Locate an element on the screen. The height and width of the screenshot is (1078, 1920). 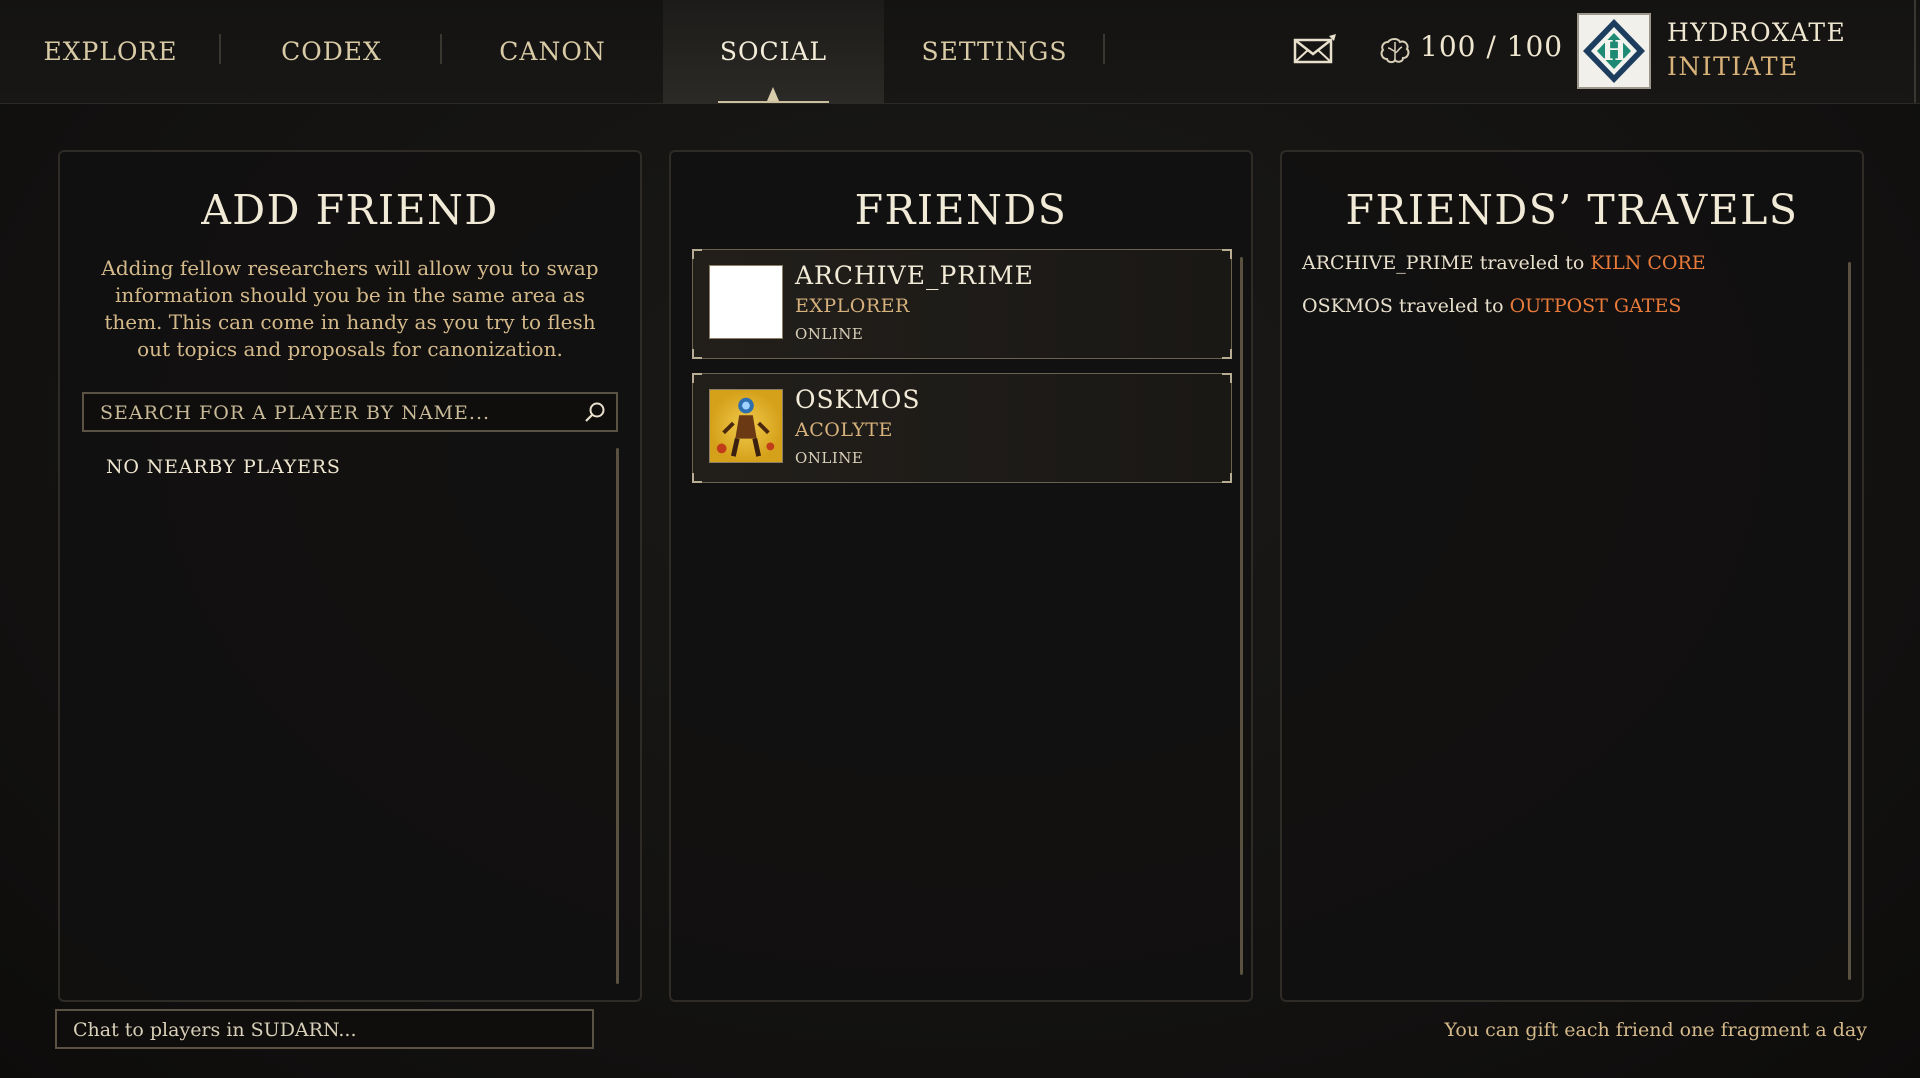
tab-social: SOCIAL is located at coordinates (773, 51).